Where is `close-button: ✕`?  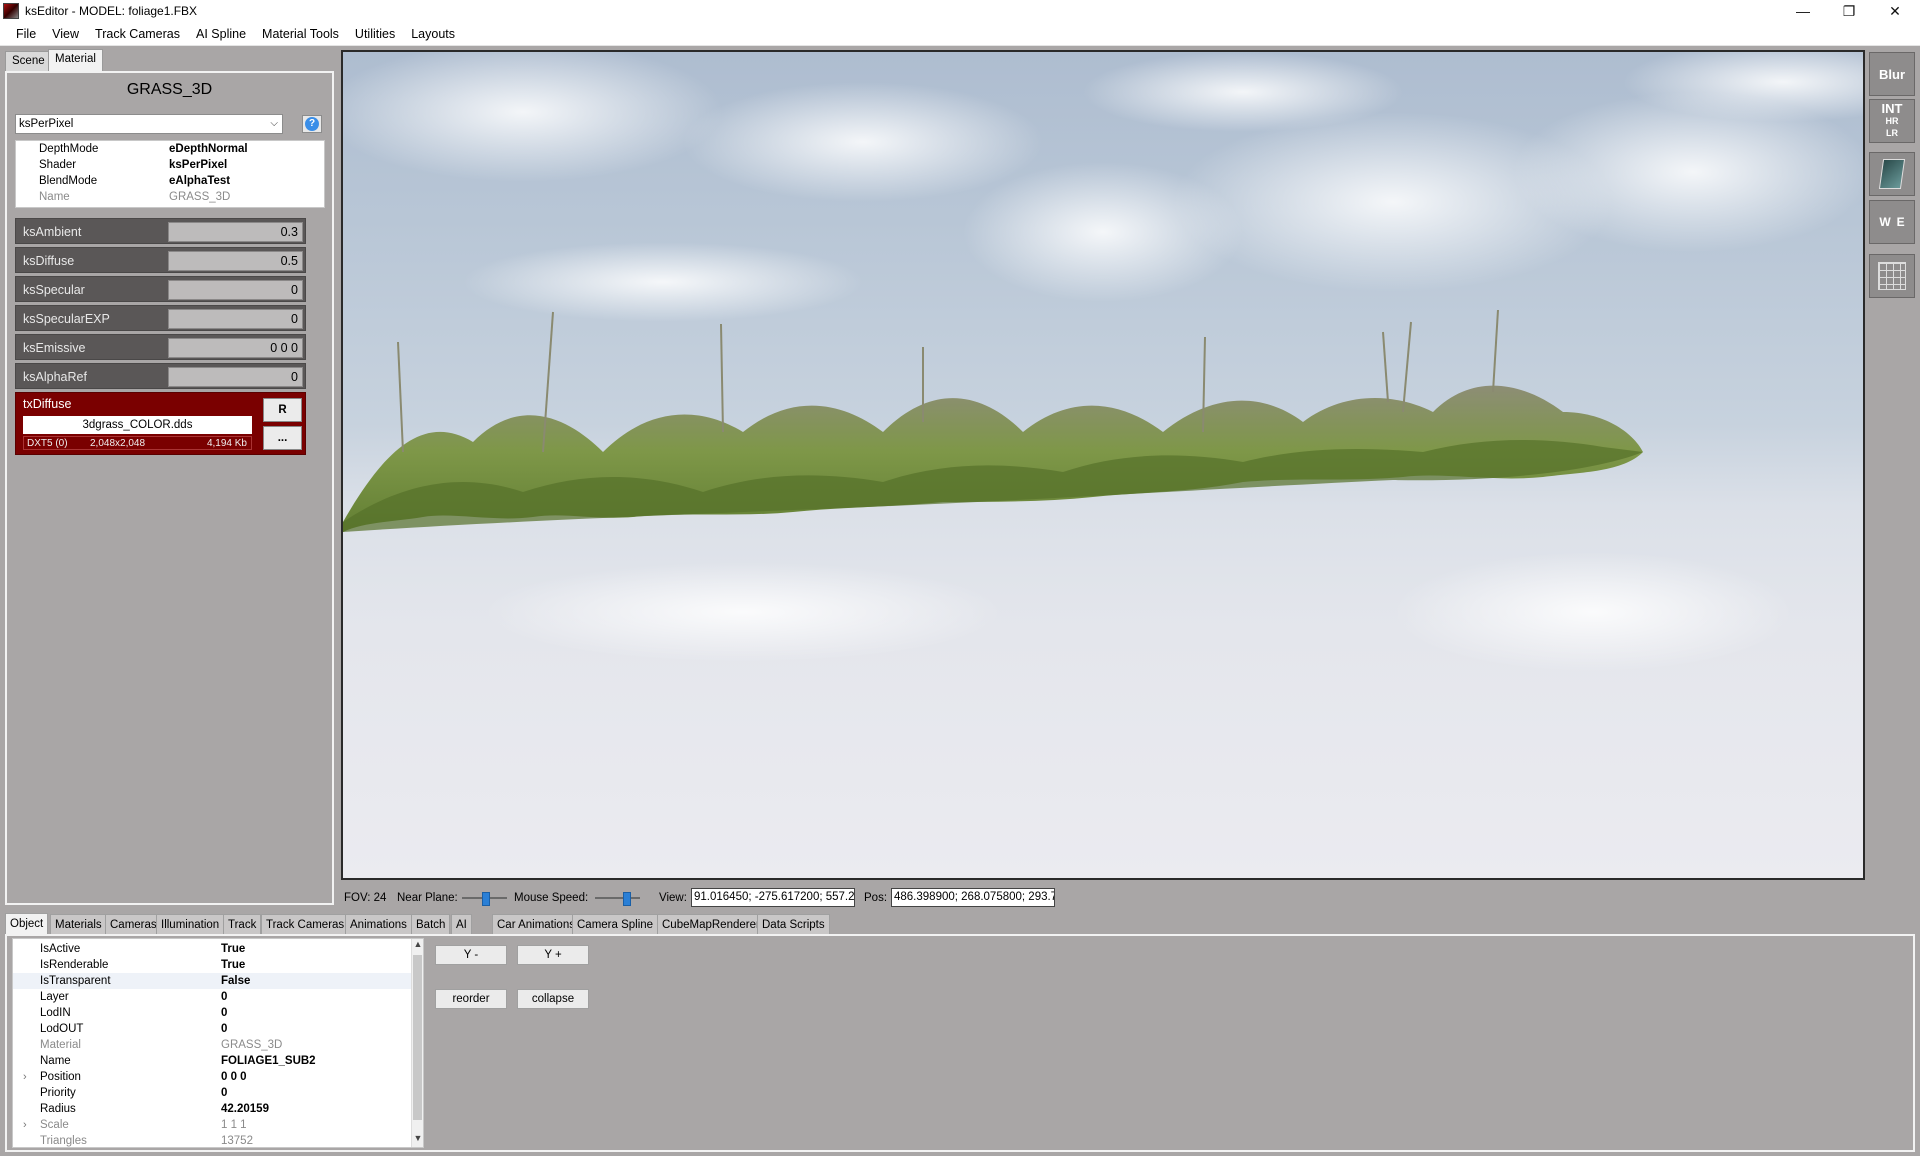 close-button: ✕ is located at coordinates (1895, 11).